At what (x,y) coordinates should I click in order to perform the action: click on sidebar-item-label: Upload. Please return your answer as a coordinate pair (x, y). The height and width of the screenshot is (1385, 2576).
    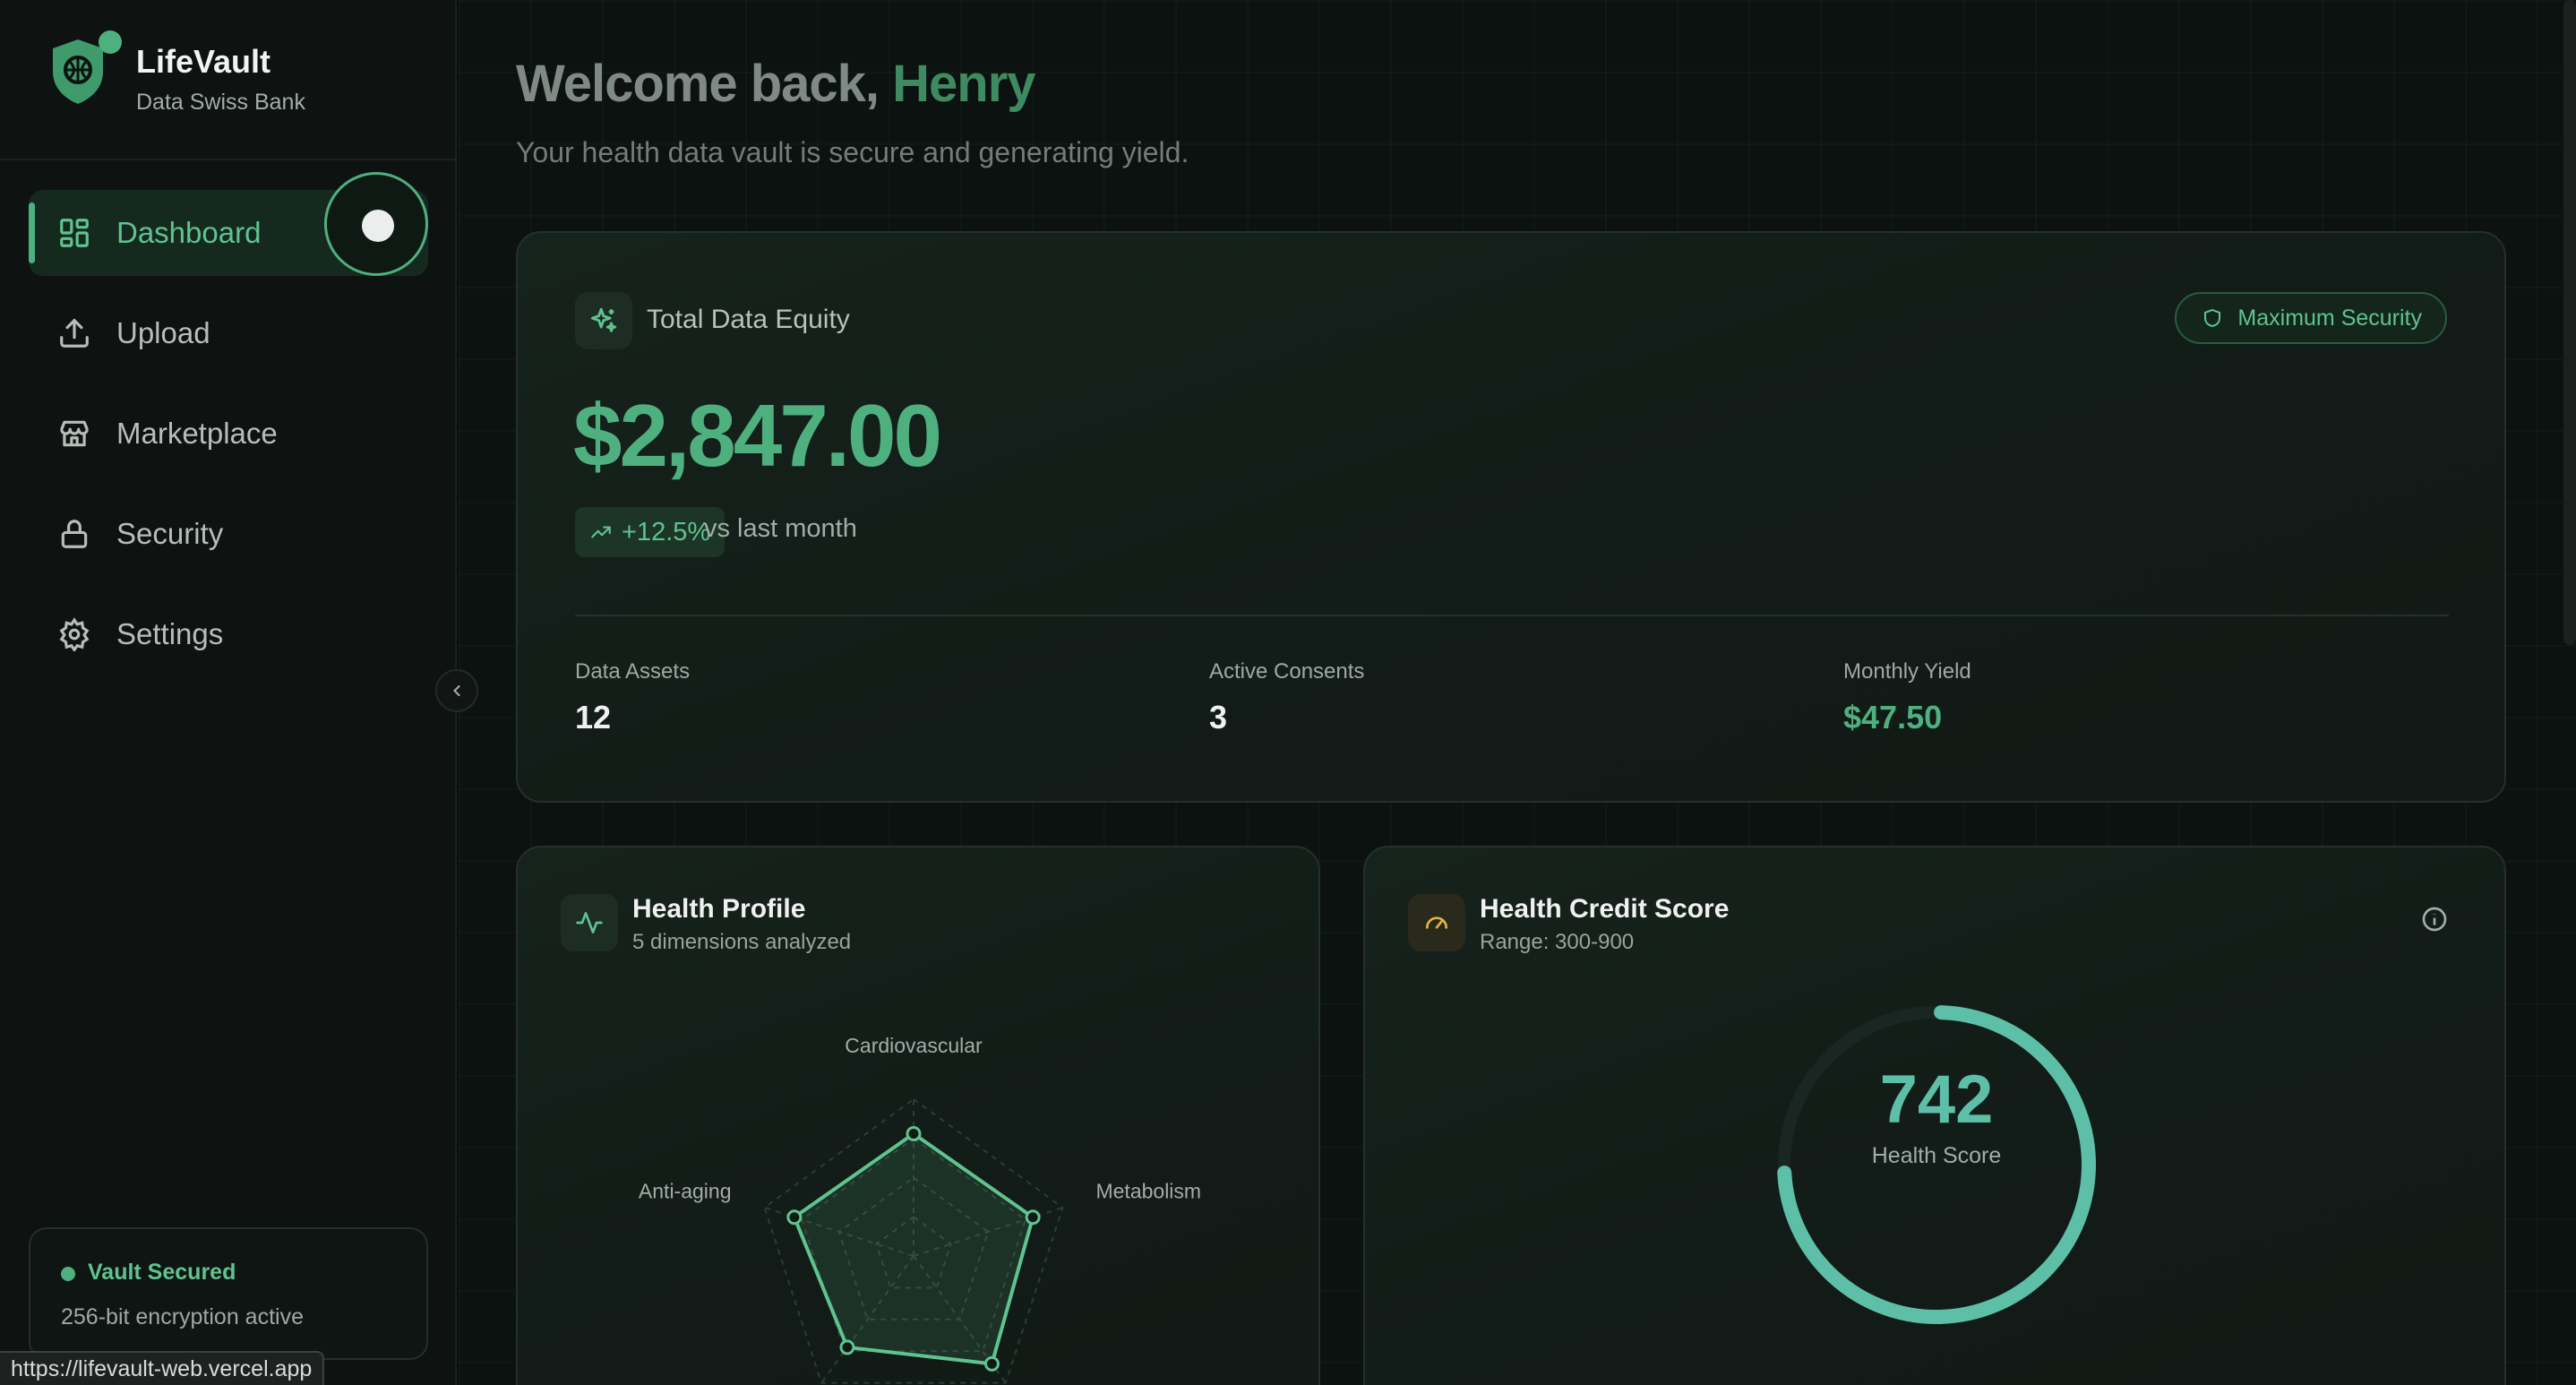
    Looking at the image, I should click on (163, 332).